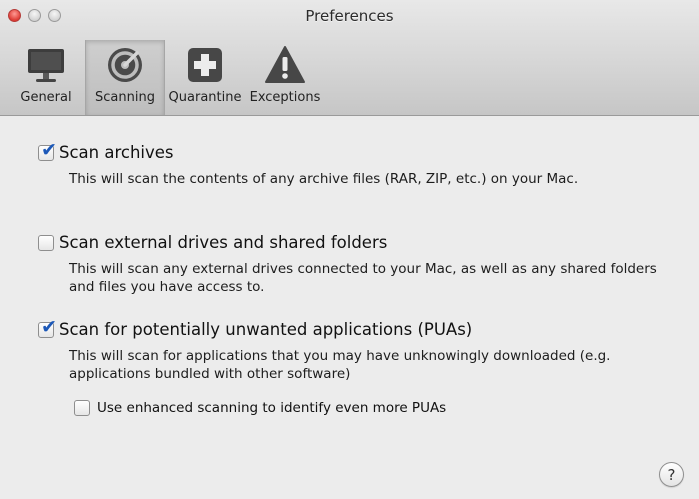 The height and width of the screenshot is (499, 699). I want to click on tab-quarantine: Quarantine, so click(205, 77).